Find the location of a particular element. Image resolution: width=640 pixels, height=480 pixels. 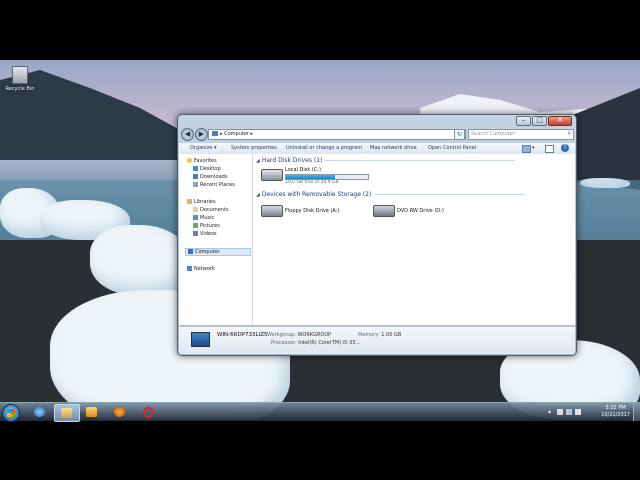

firefox-icon is located at coordinates (119, 412).